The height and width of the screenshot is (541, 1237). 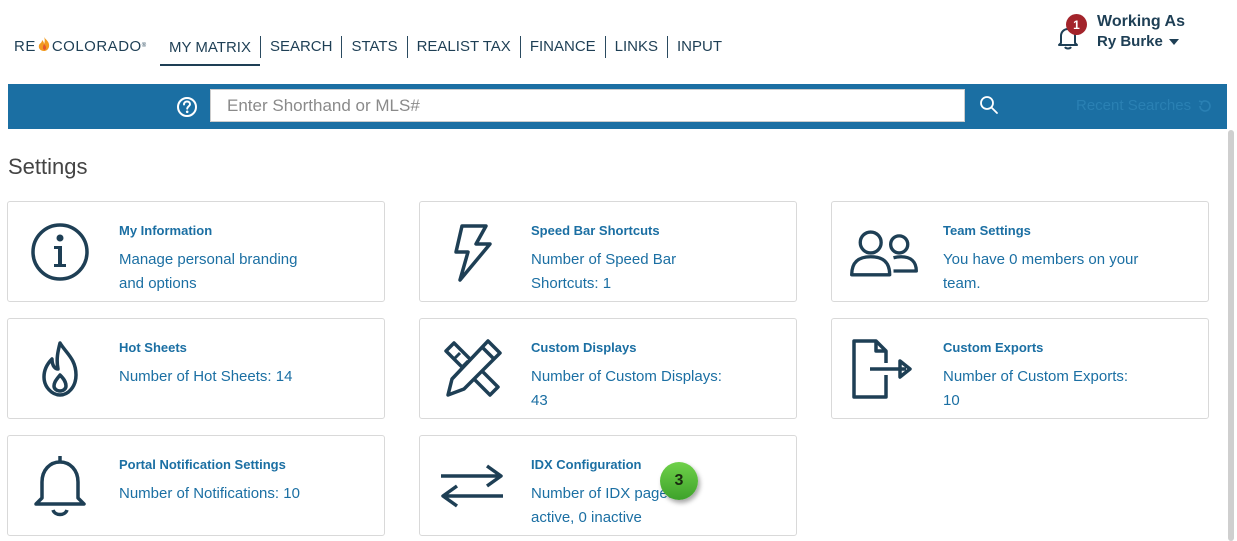 What do you see at coordinates (472, 486) in the screenshot?
I see `arrows-exchange-icon` at bounding box center [472, 486].